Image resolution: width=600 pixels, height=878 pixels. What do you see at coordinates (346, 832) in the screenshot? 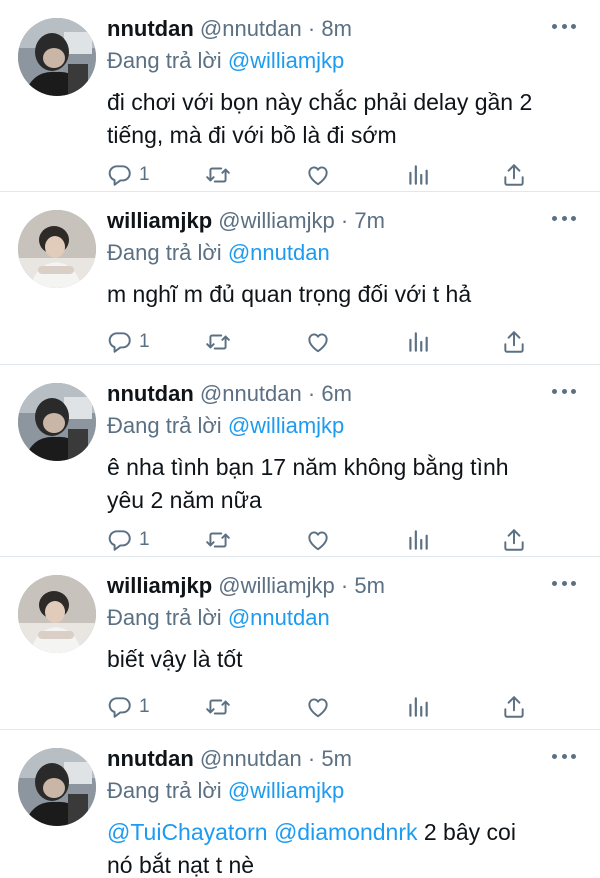
I see `mention-link: @diamondnrk` at bounding box center [346, 832].